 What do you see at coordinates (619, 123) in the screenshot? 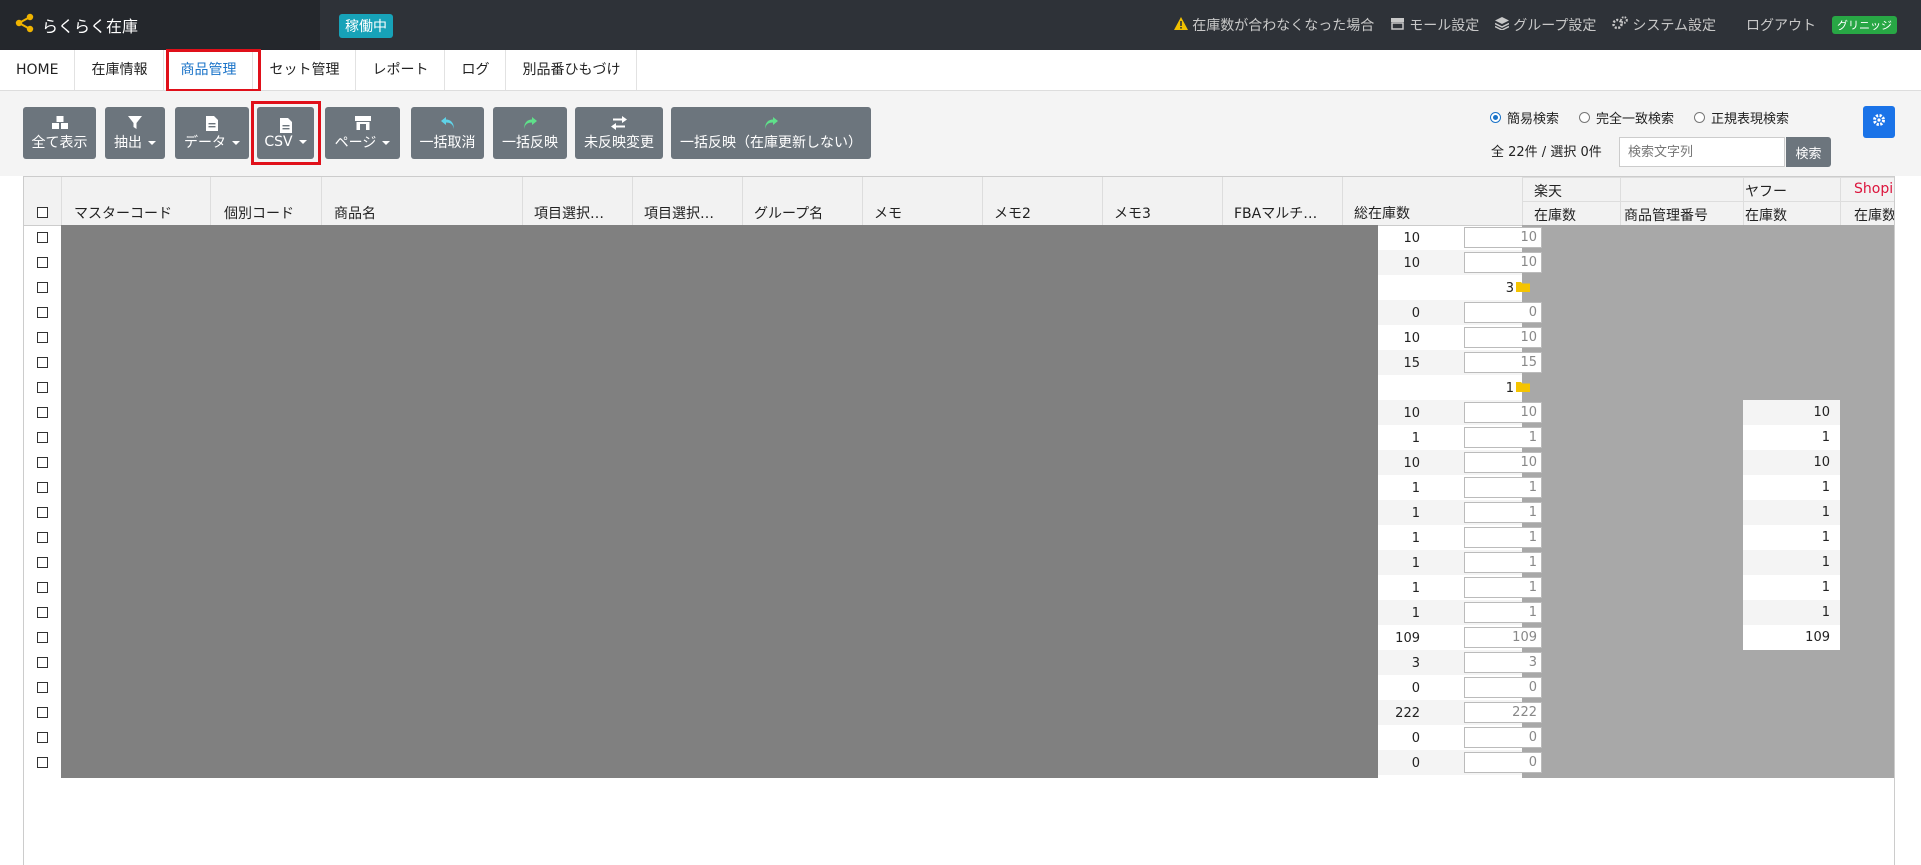
I see `exchange-icon` at bounding box center [619, 123].